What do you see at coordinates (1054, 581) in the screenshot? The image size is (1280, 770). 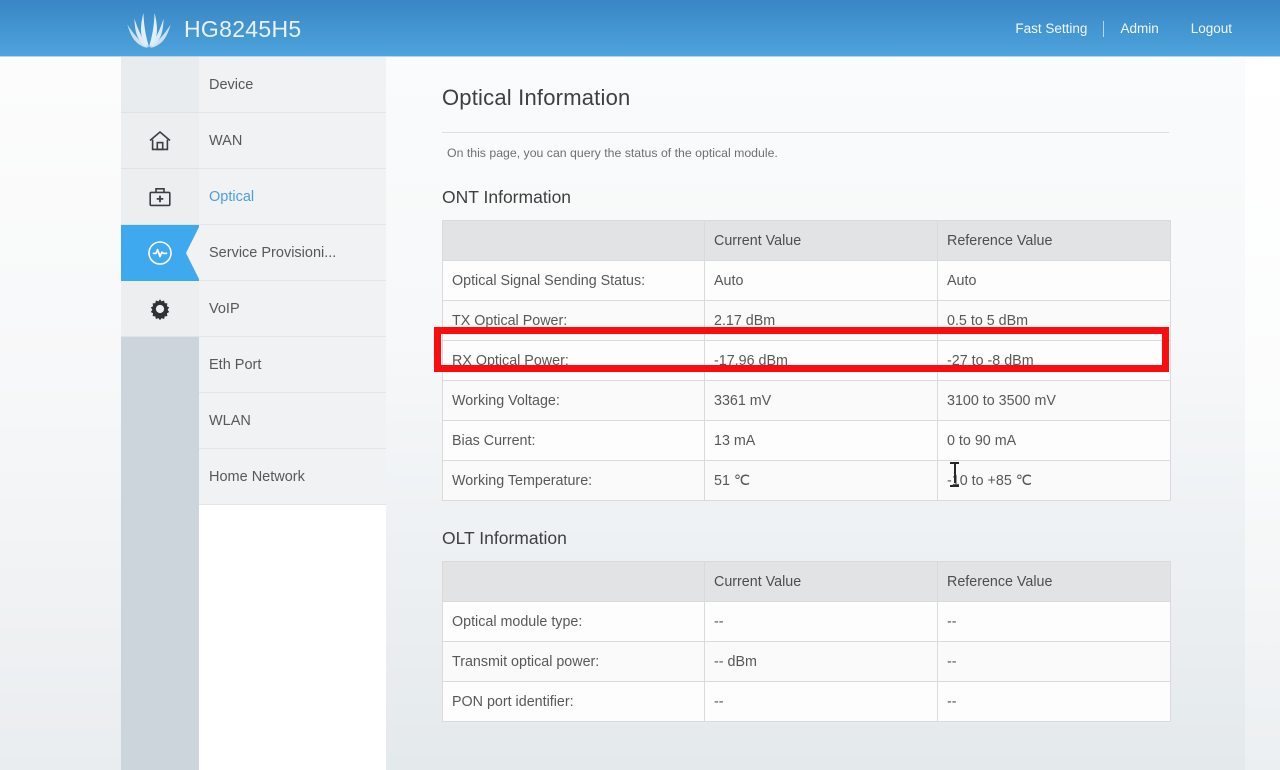 I see `olt-col-reference: Reference Value` at bounding box center [1054, 581].